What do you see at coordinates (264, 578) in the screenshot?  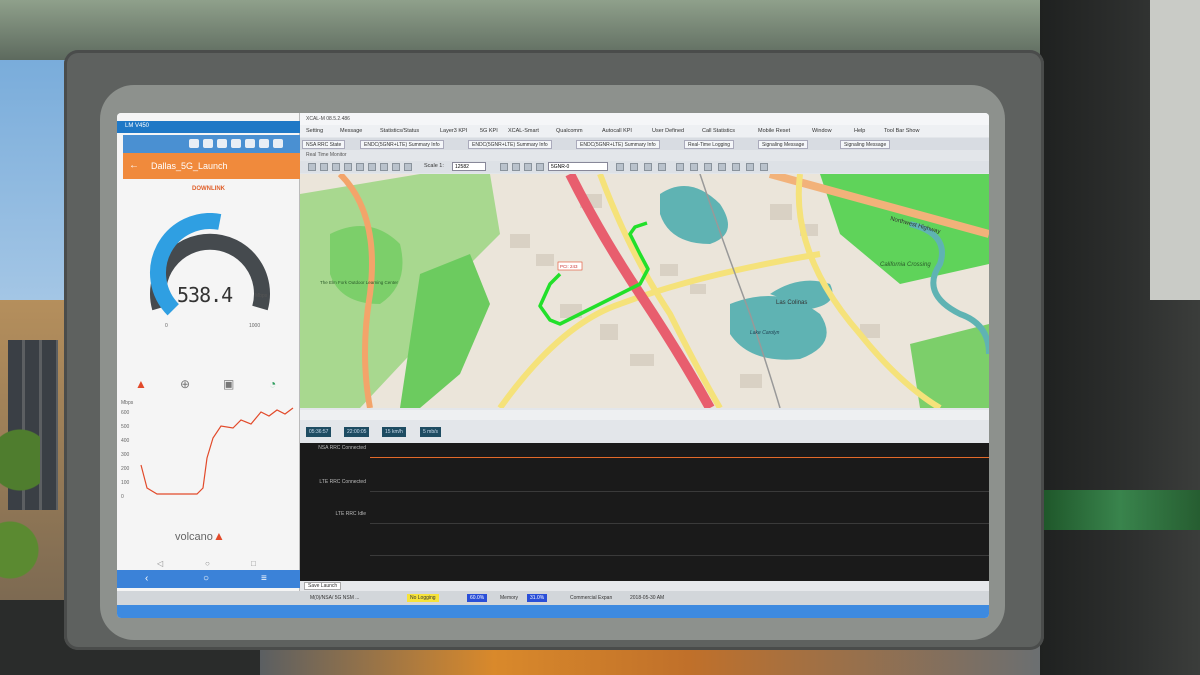 I see `bar-menu-icon: ≡` at bounding box center [264, 578].